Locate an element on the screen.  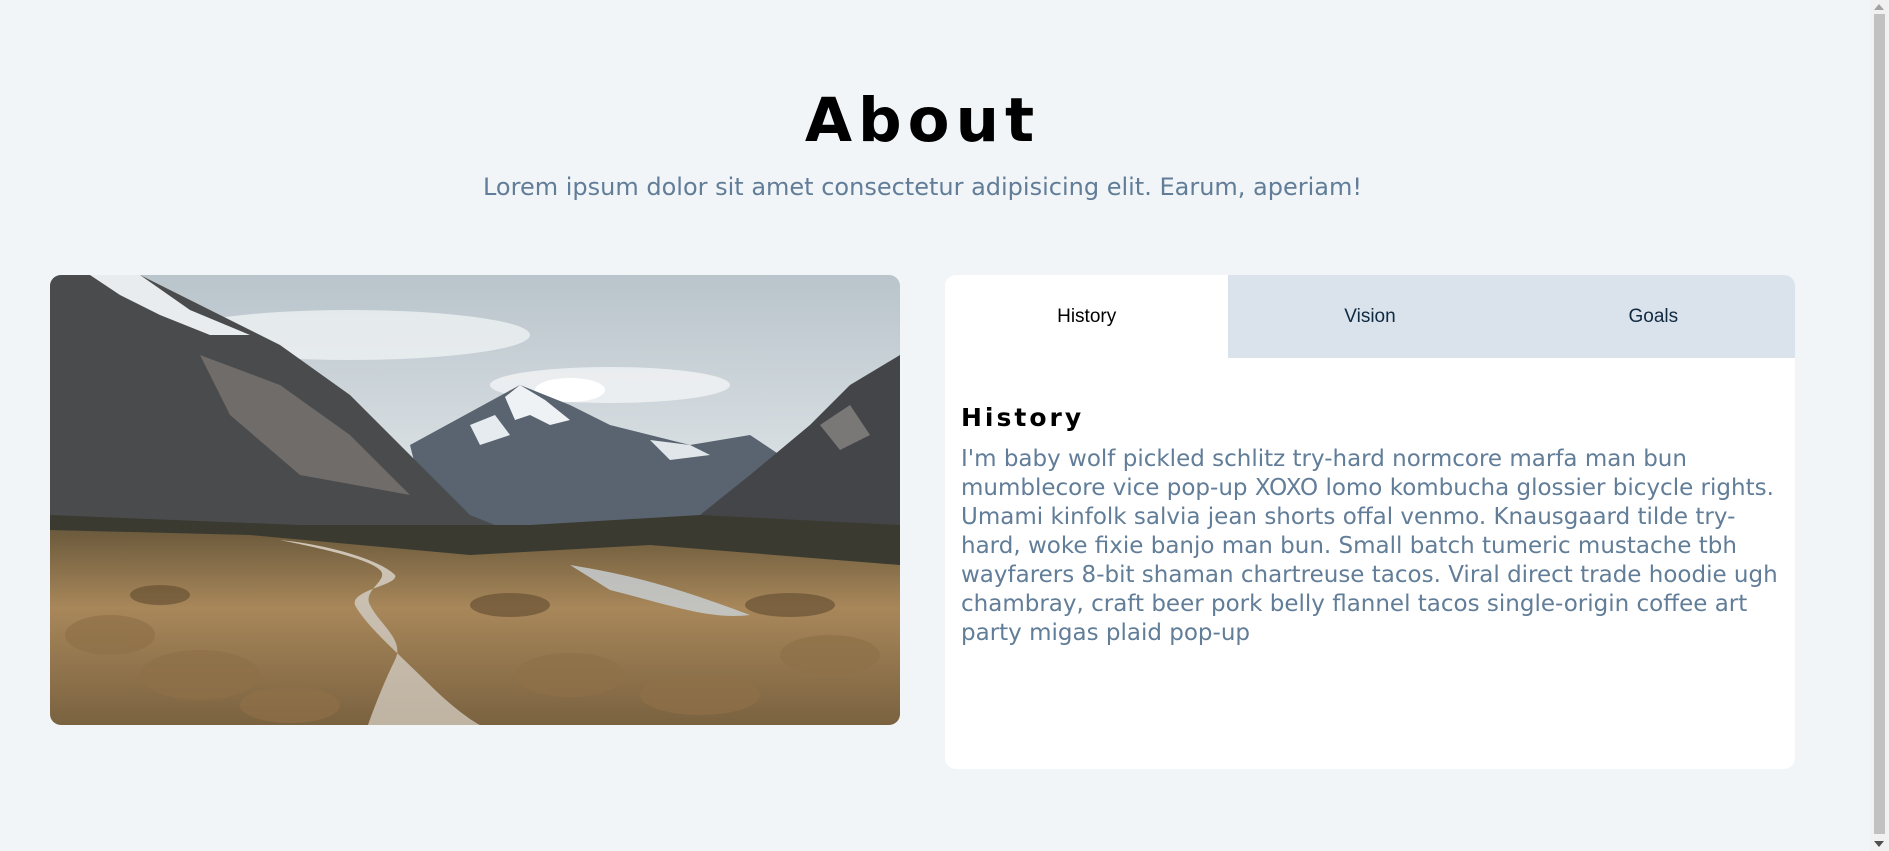
vertical-scrollbar is located at coordinates (1879, 425).